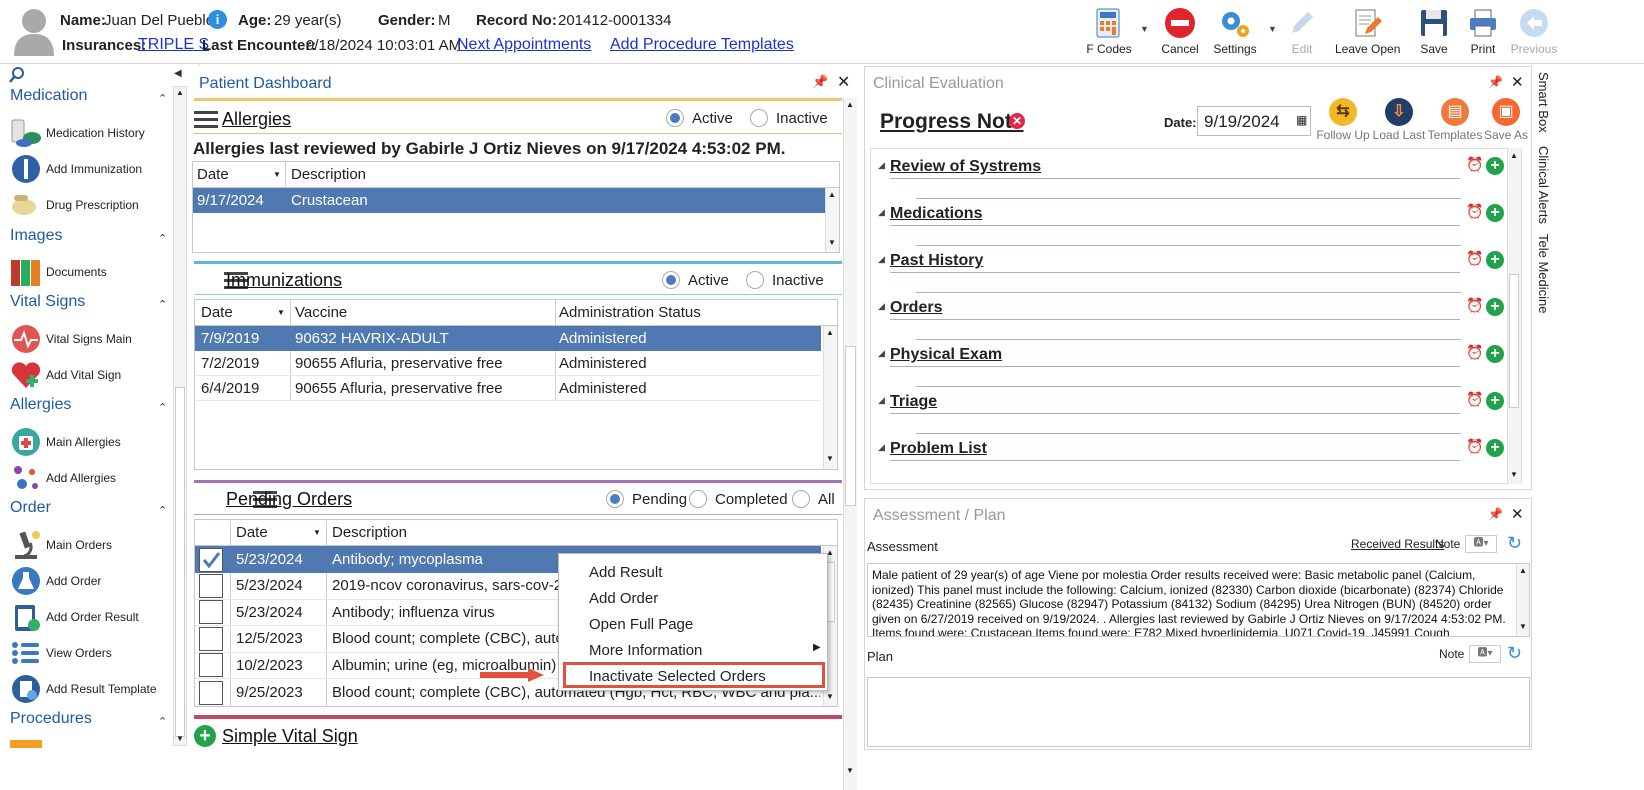 The width and height of the screenshot is (1644, 790). What do you see at coordinates (508, 338) in the screenshot?
I see `table-row: 7/9/2019 90632 HAVRIX-ADULT Administered` at bounding box center [508, 338].